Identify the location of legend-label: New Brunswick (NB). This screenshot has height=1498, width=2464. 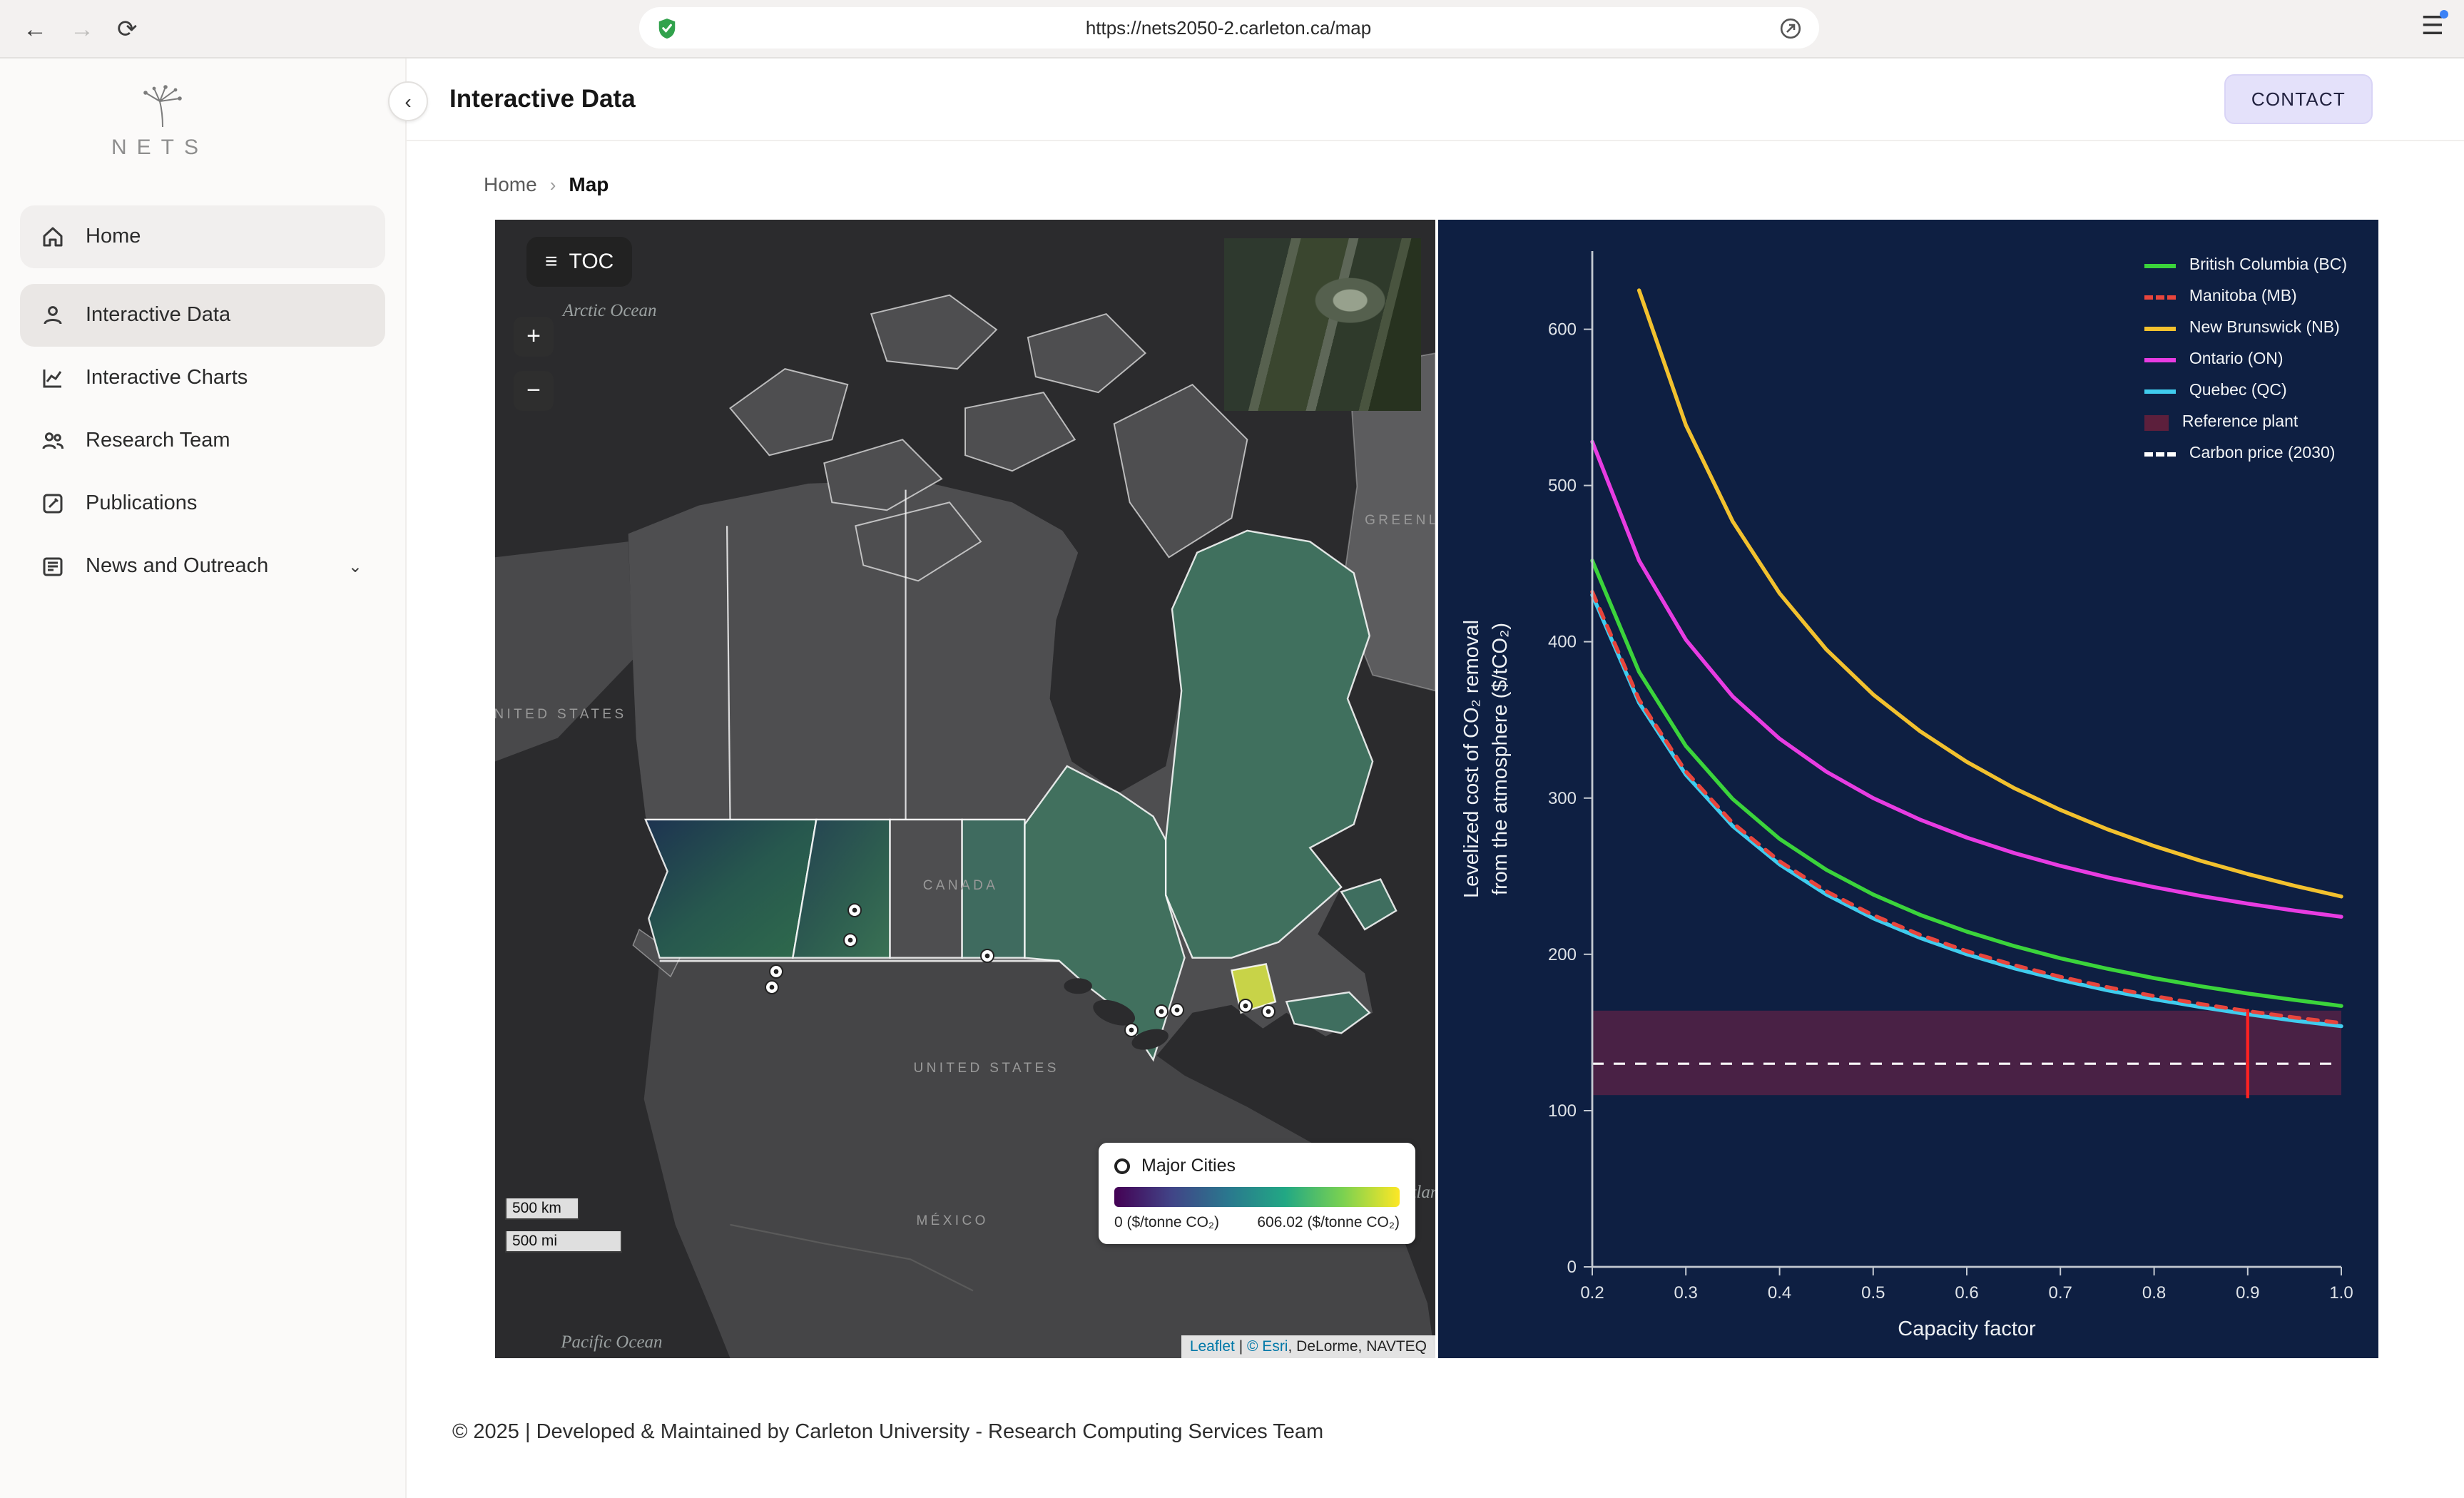
(2264, 328).